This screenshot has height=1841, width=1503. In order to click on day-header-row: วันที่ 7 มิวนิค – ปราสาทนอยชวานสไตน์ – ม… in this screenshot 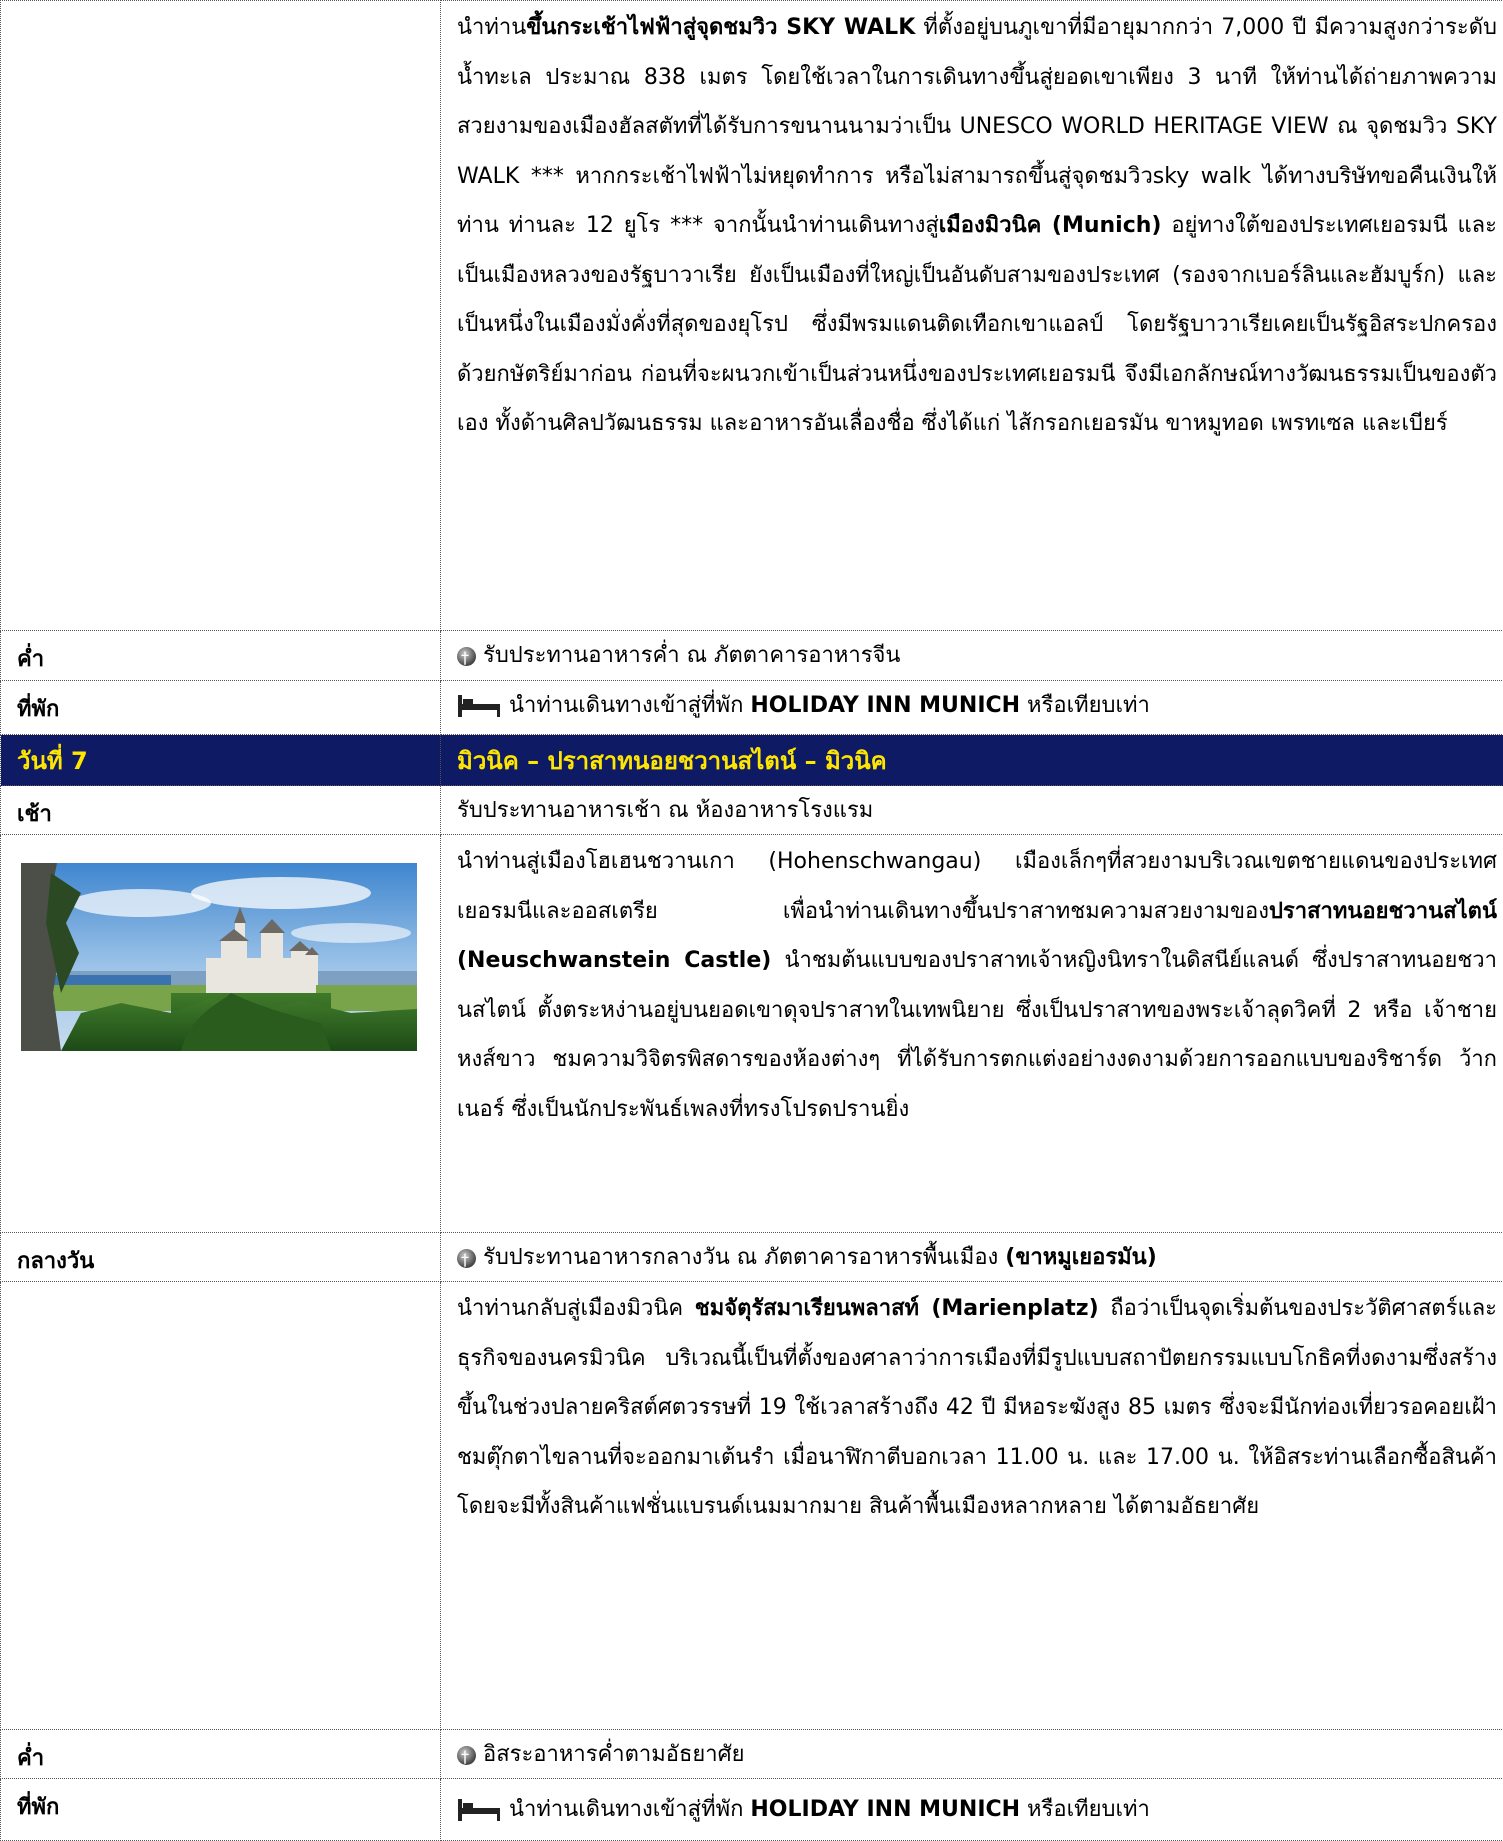, I will do `click(752, 760)`.